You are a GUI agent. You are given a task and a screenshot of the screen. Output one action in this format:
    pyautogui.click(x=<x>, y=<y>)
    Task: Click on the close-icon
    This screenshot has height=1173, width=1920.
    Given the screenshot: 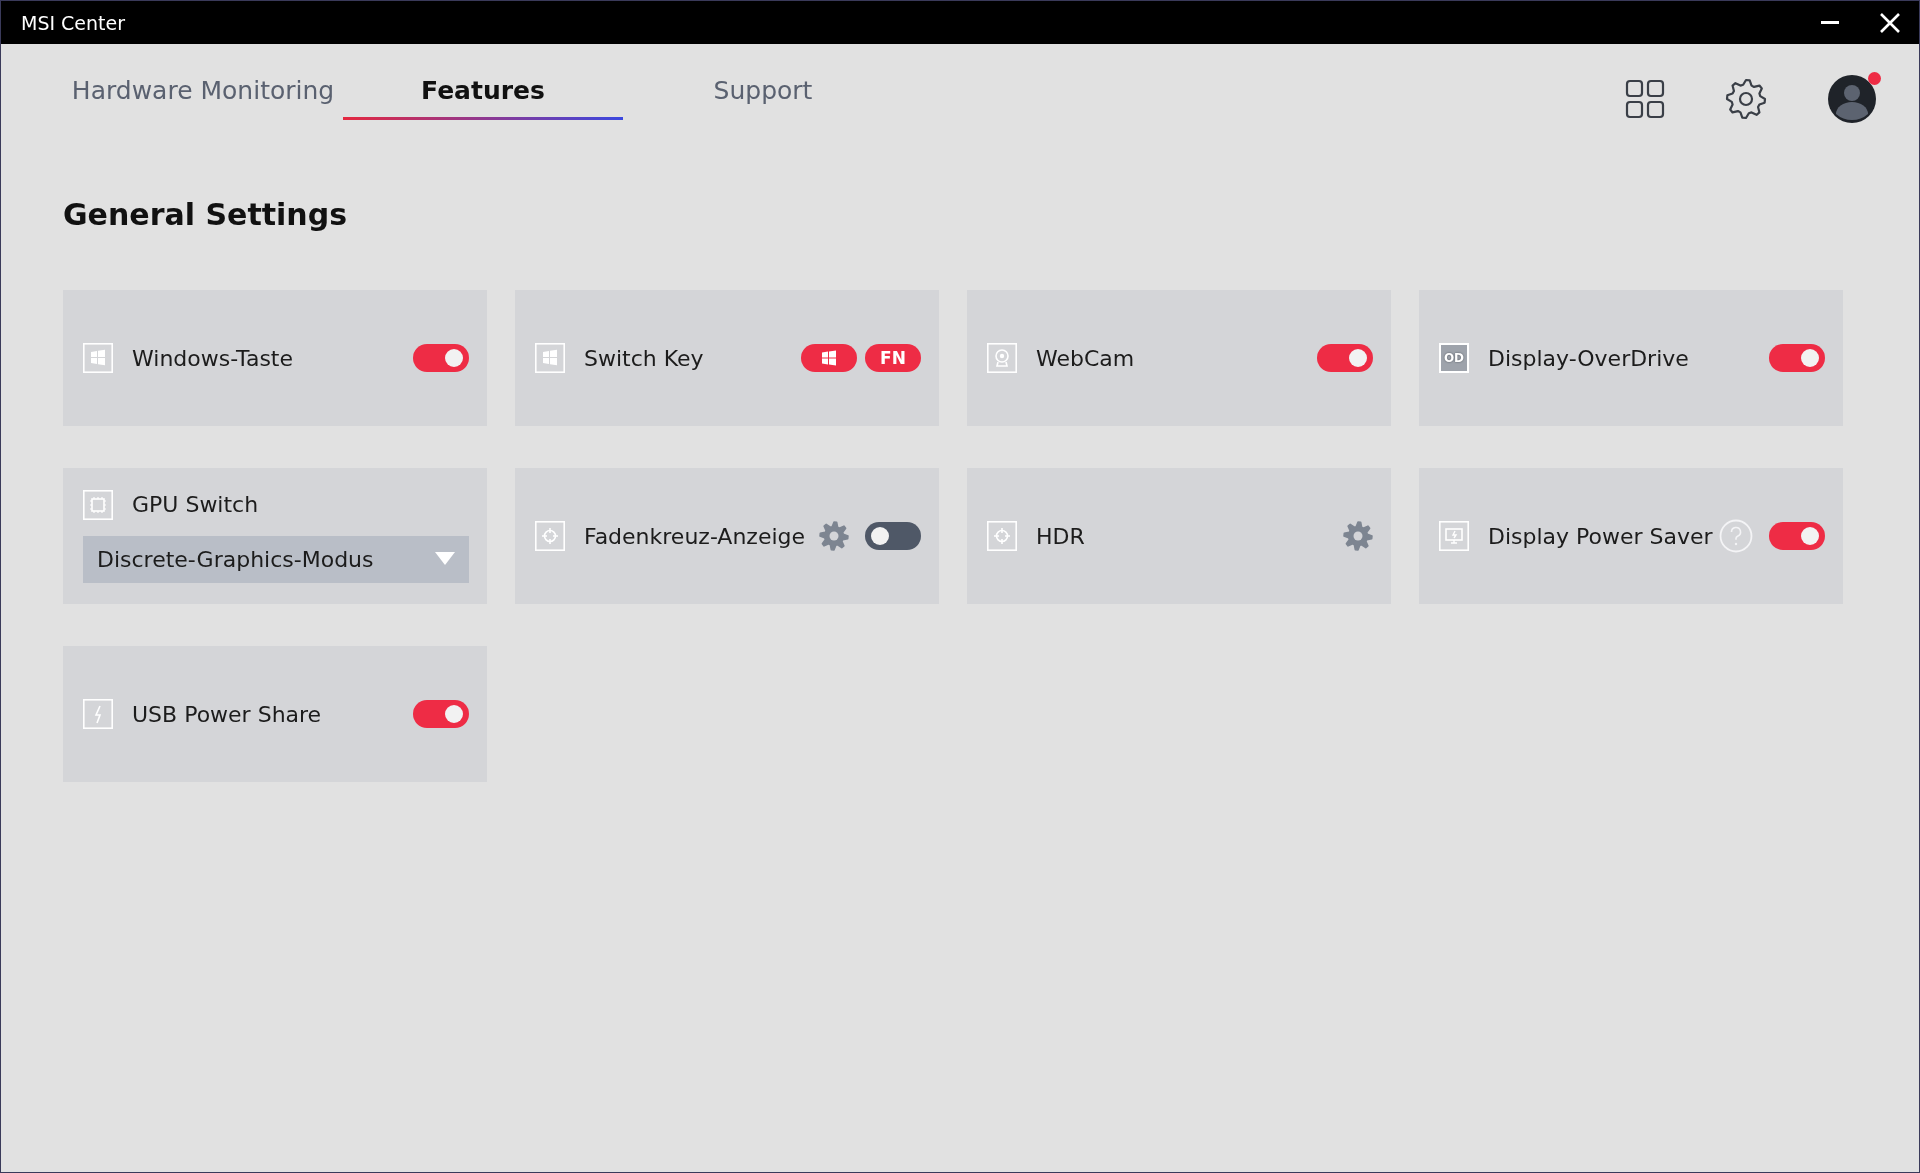 What is the action you would take?
    pyautogui.click(x=1890, y=22)
    